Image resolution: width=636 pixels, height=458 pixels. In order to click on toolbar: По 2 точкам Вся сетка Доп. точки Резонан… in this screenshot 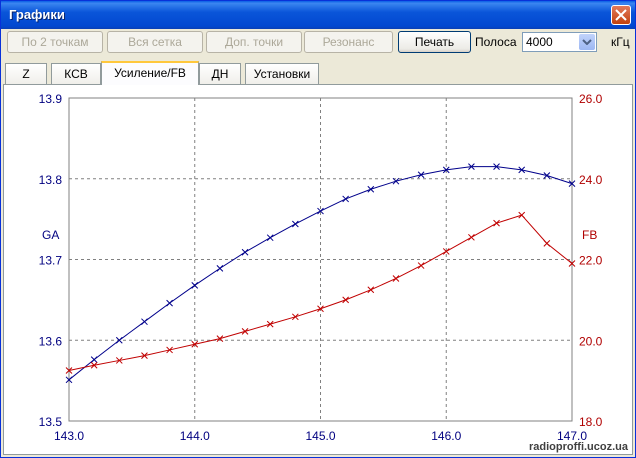, I will do `click(318, 44)`.